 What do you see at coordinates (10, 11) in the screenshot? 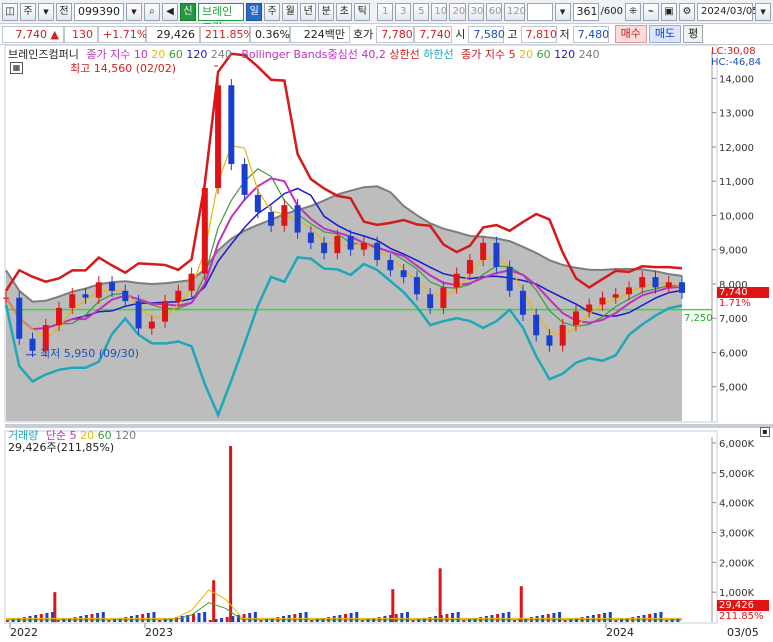
I see `layout-button: ◫` at bounding box center [10, 11].